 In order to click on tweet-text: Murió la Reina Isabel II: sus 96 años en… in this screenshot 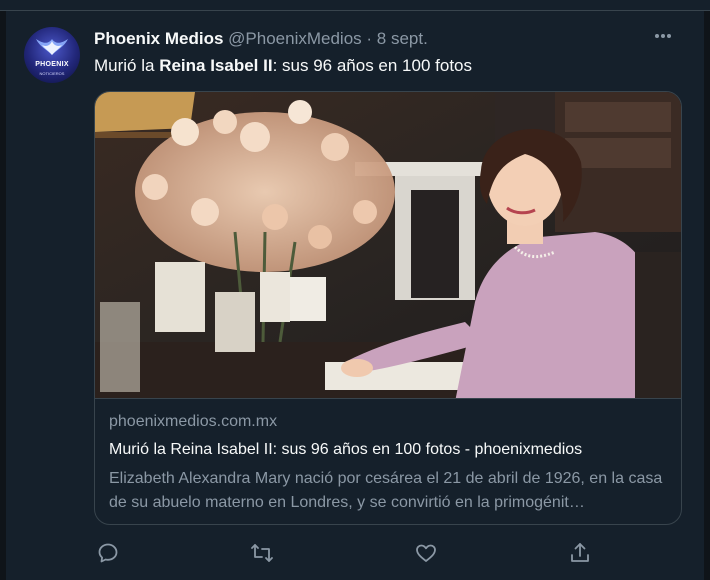, I will do `click(283, 66)`.